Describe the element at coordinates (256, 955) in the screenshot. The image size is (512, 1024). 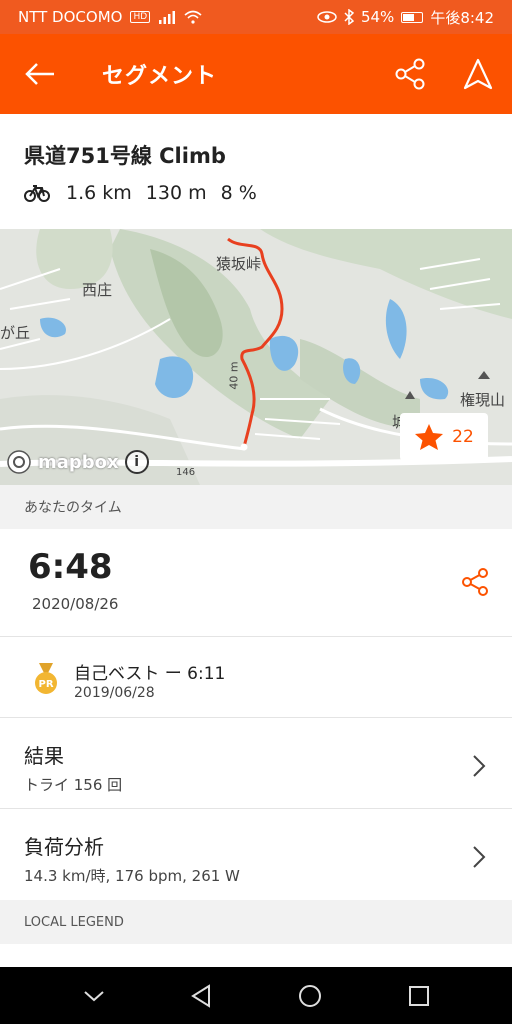
I see `local-legend-row` at that location.